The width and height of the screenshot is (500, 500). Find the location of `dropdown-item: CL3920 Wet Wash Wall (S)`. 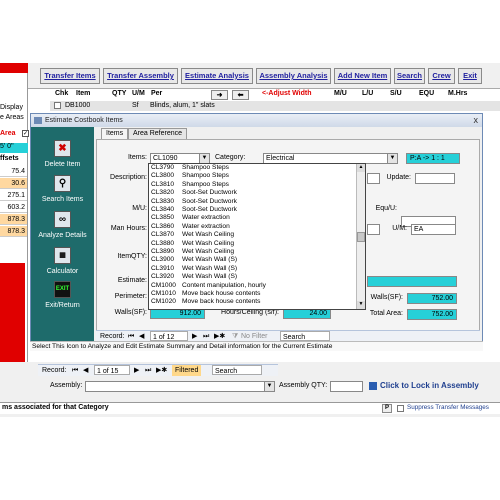

dropdown-item: CL3920 Wet Wash Wall (S) is located at coordinates (253, 277).